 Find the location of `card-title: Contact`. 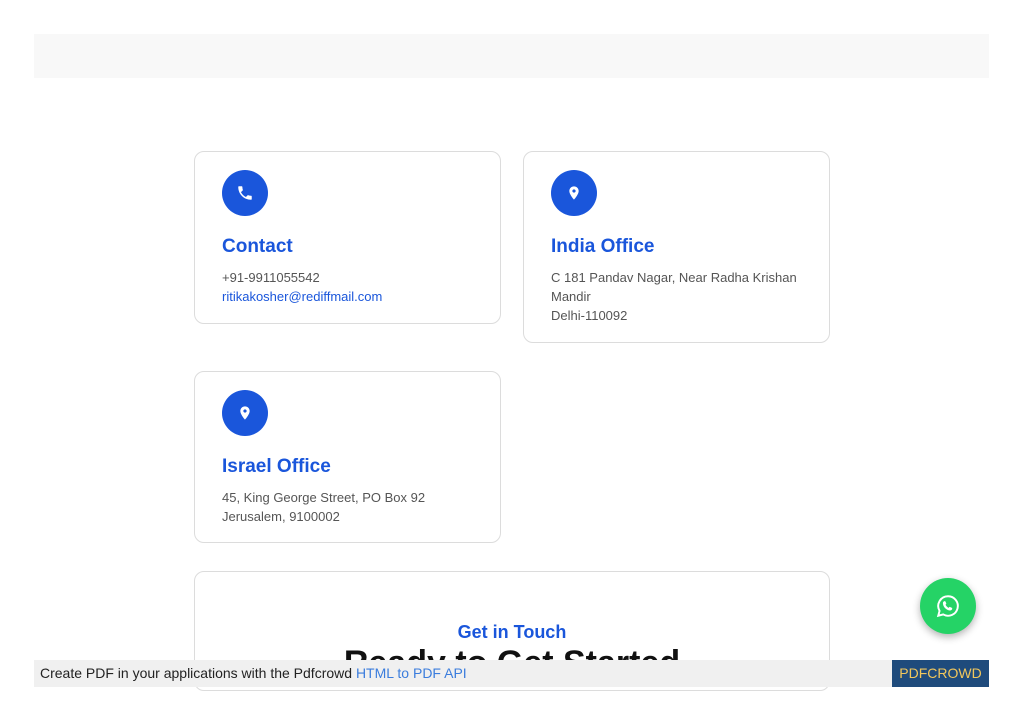

card-title: Contact is located at coordinates (257, 246).